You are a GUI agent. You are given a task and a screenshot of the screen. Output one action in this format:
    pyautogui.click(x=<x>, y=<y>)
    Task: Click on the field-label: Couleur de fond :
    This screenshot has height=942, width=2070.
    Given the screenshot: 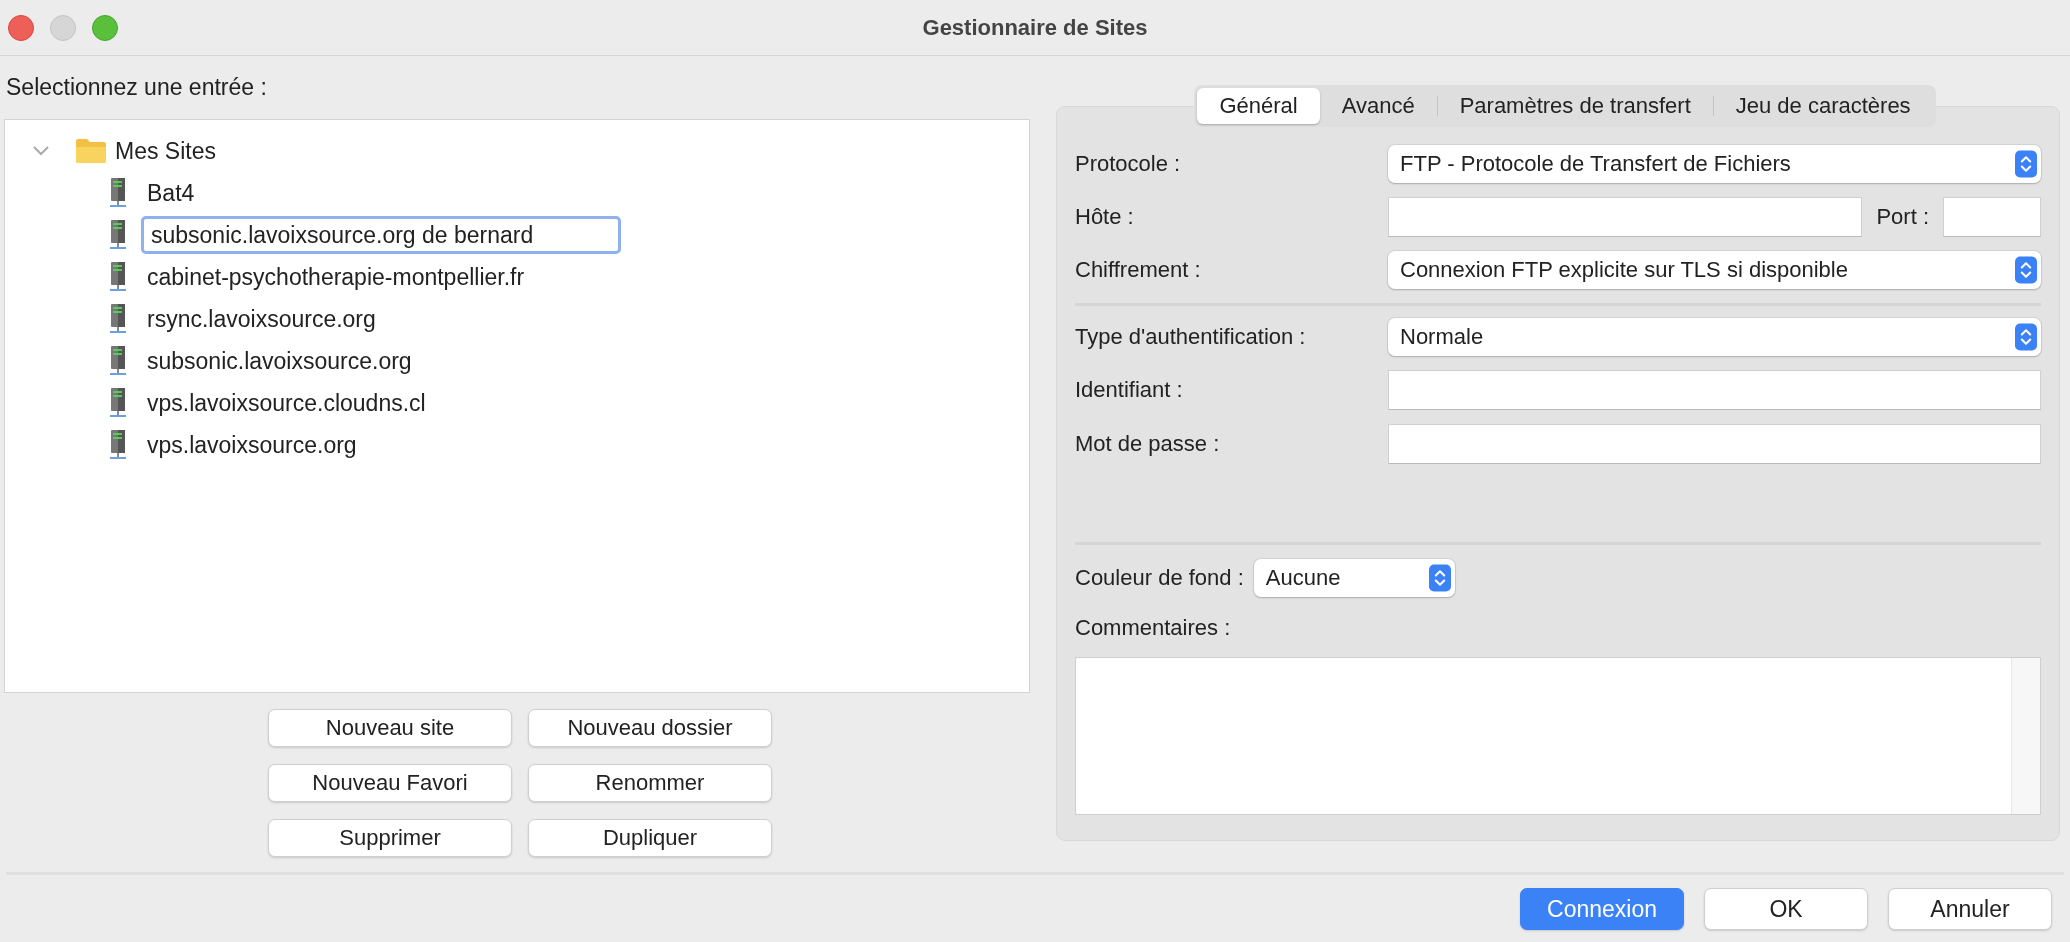 What is the action you would take?
    pyautogui.click(x=1159, y=578)
    